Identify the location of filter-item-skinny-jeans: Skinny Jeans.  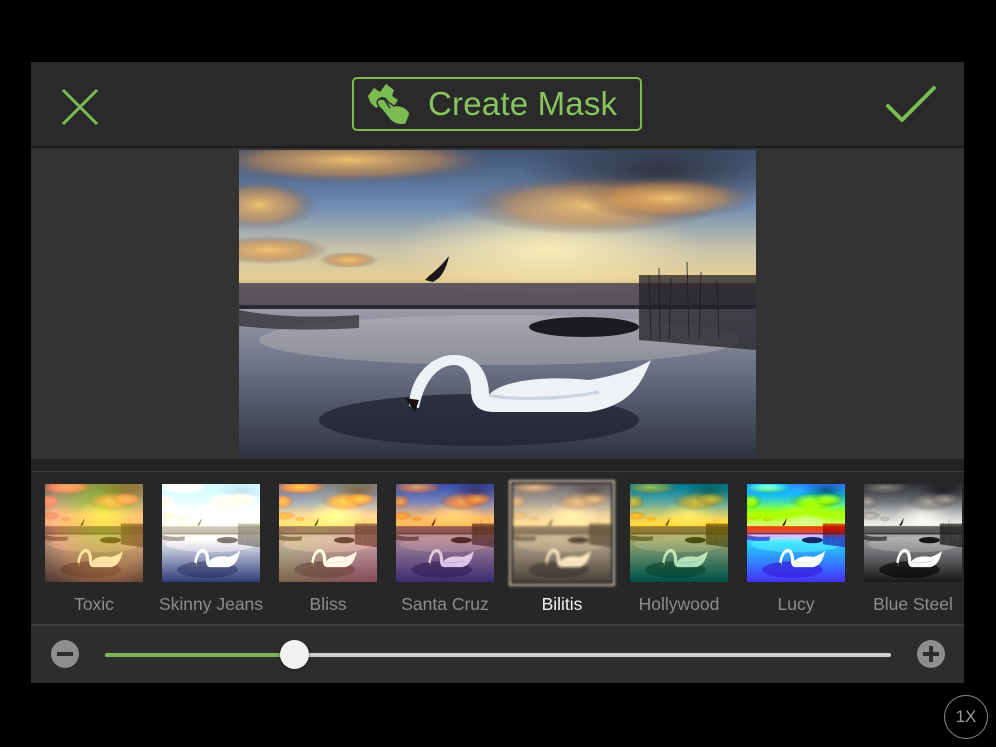
(211, 549).